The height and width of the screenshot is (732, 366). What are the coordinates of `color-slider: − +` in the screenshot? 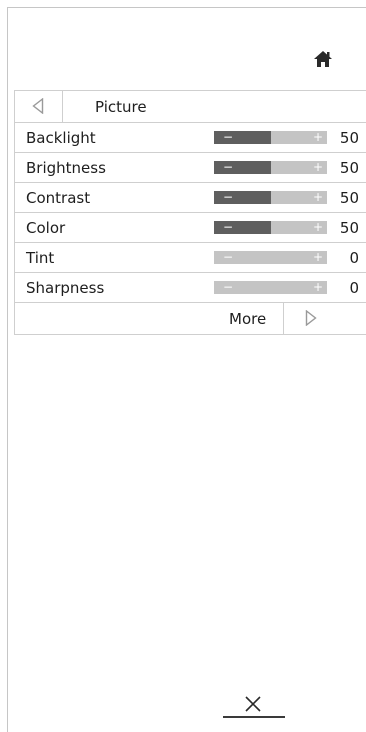 It's located at (270, 227).